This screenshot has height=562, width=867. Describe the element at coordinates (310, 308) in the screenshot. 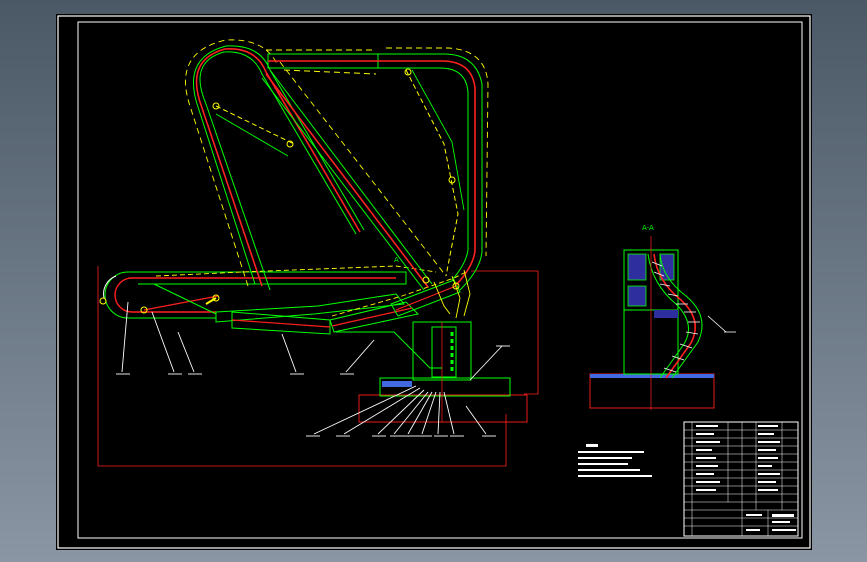

I see `arm-2-outline` at that location.